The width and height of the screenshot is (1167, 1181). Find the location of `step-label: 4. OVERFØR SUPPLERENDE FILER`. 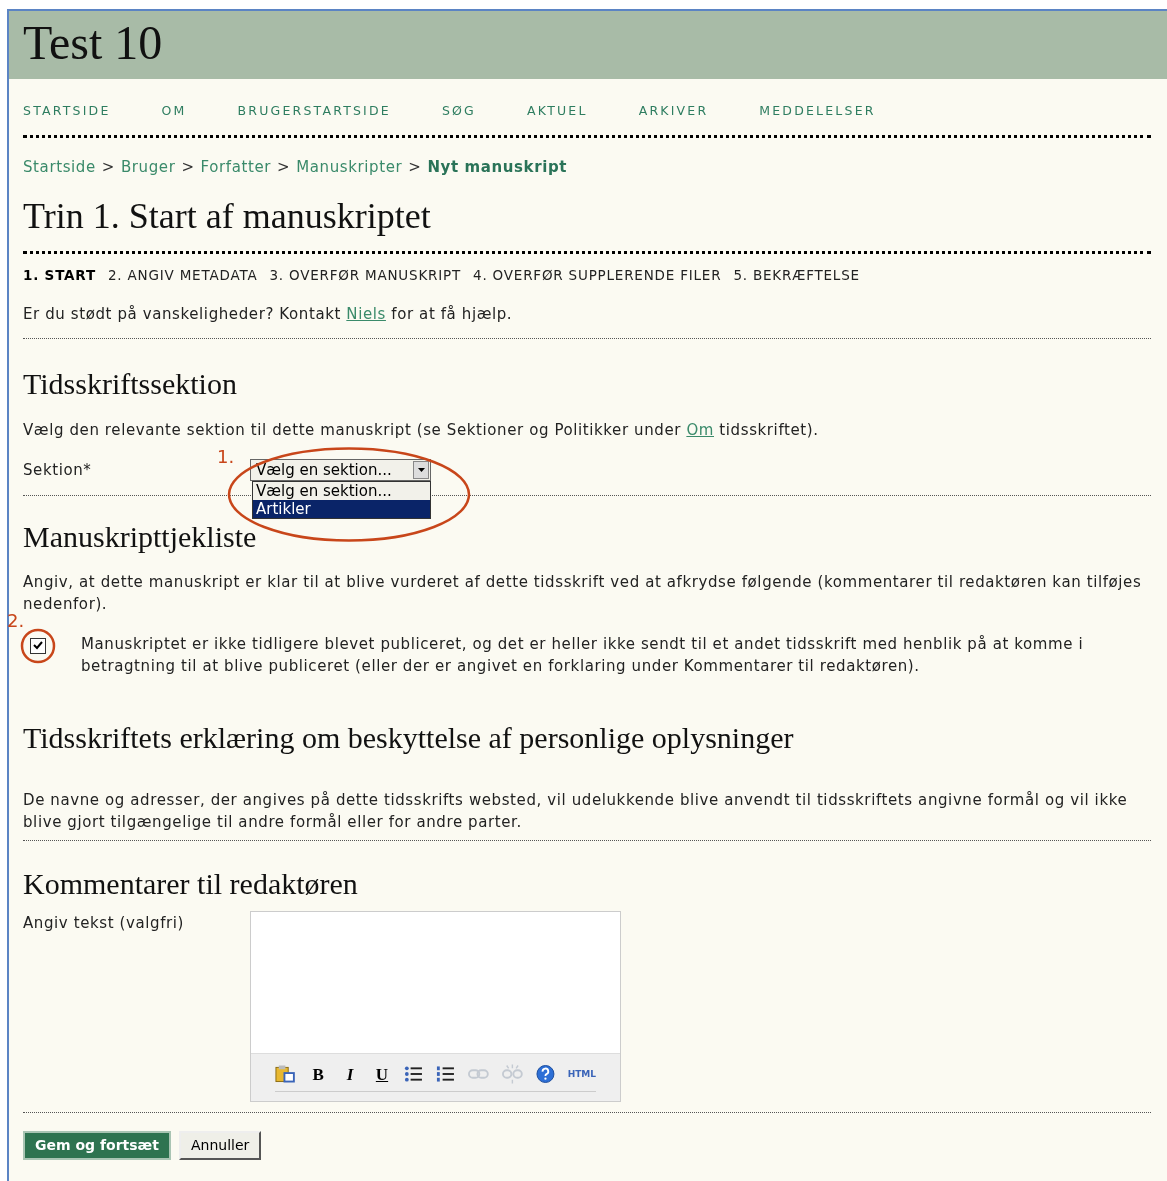

step-label: 4. OVERFØR SUPPLERENDE FILER is located at coordinates (597, 276).